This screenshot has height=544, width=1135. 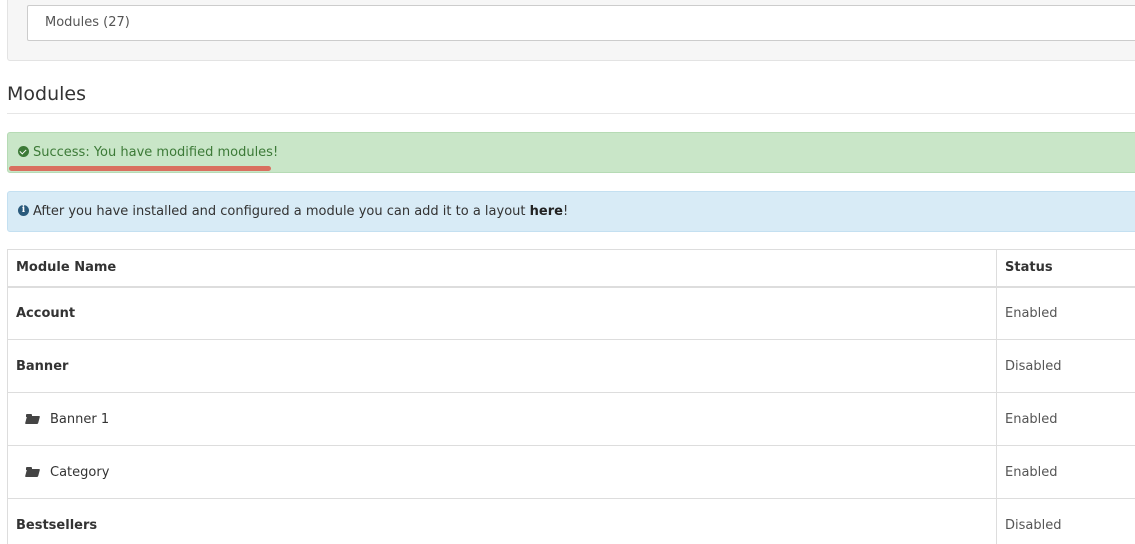 What do you see at coordinates (46, 313) in the screenshot?
I see `module-name: Account` at bounding box center [46, 313].